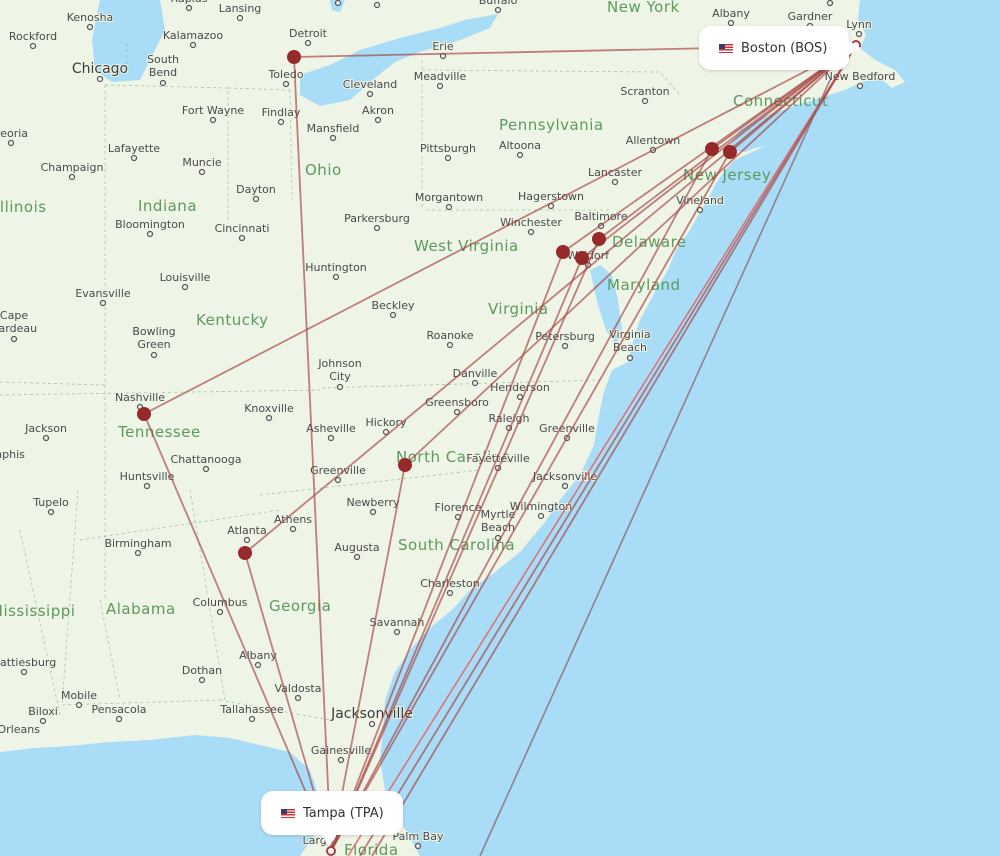 The image size is (1000, 856). What do you see at coordinates (246, 530) in the screenshot?
I see `city-label: Atlanta` at bounding box center [246, 530].